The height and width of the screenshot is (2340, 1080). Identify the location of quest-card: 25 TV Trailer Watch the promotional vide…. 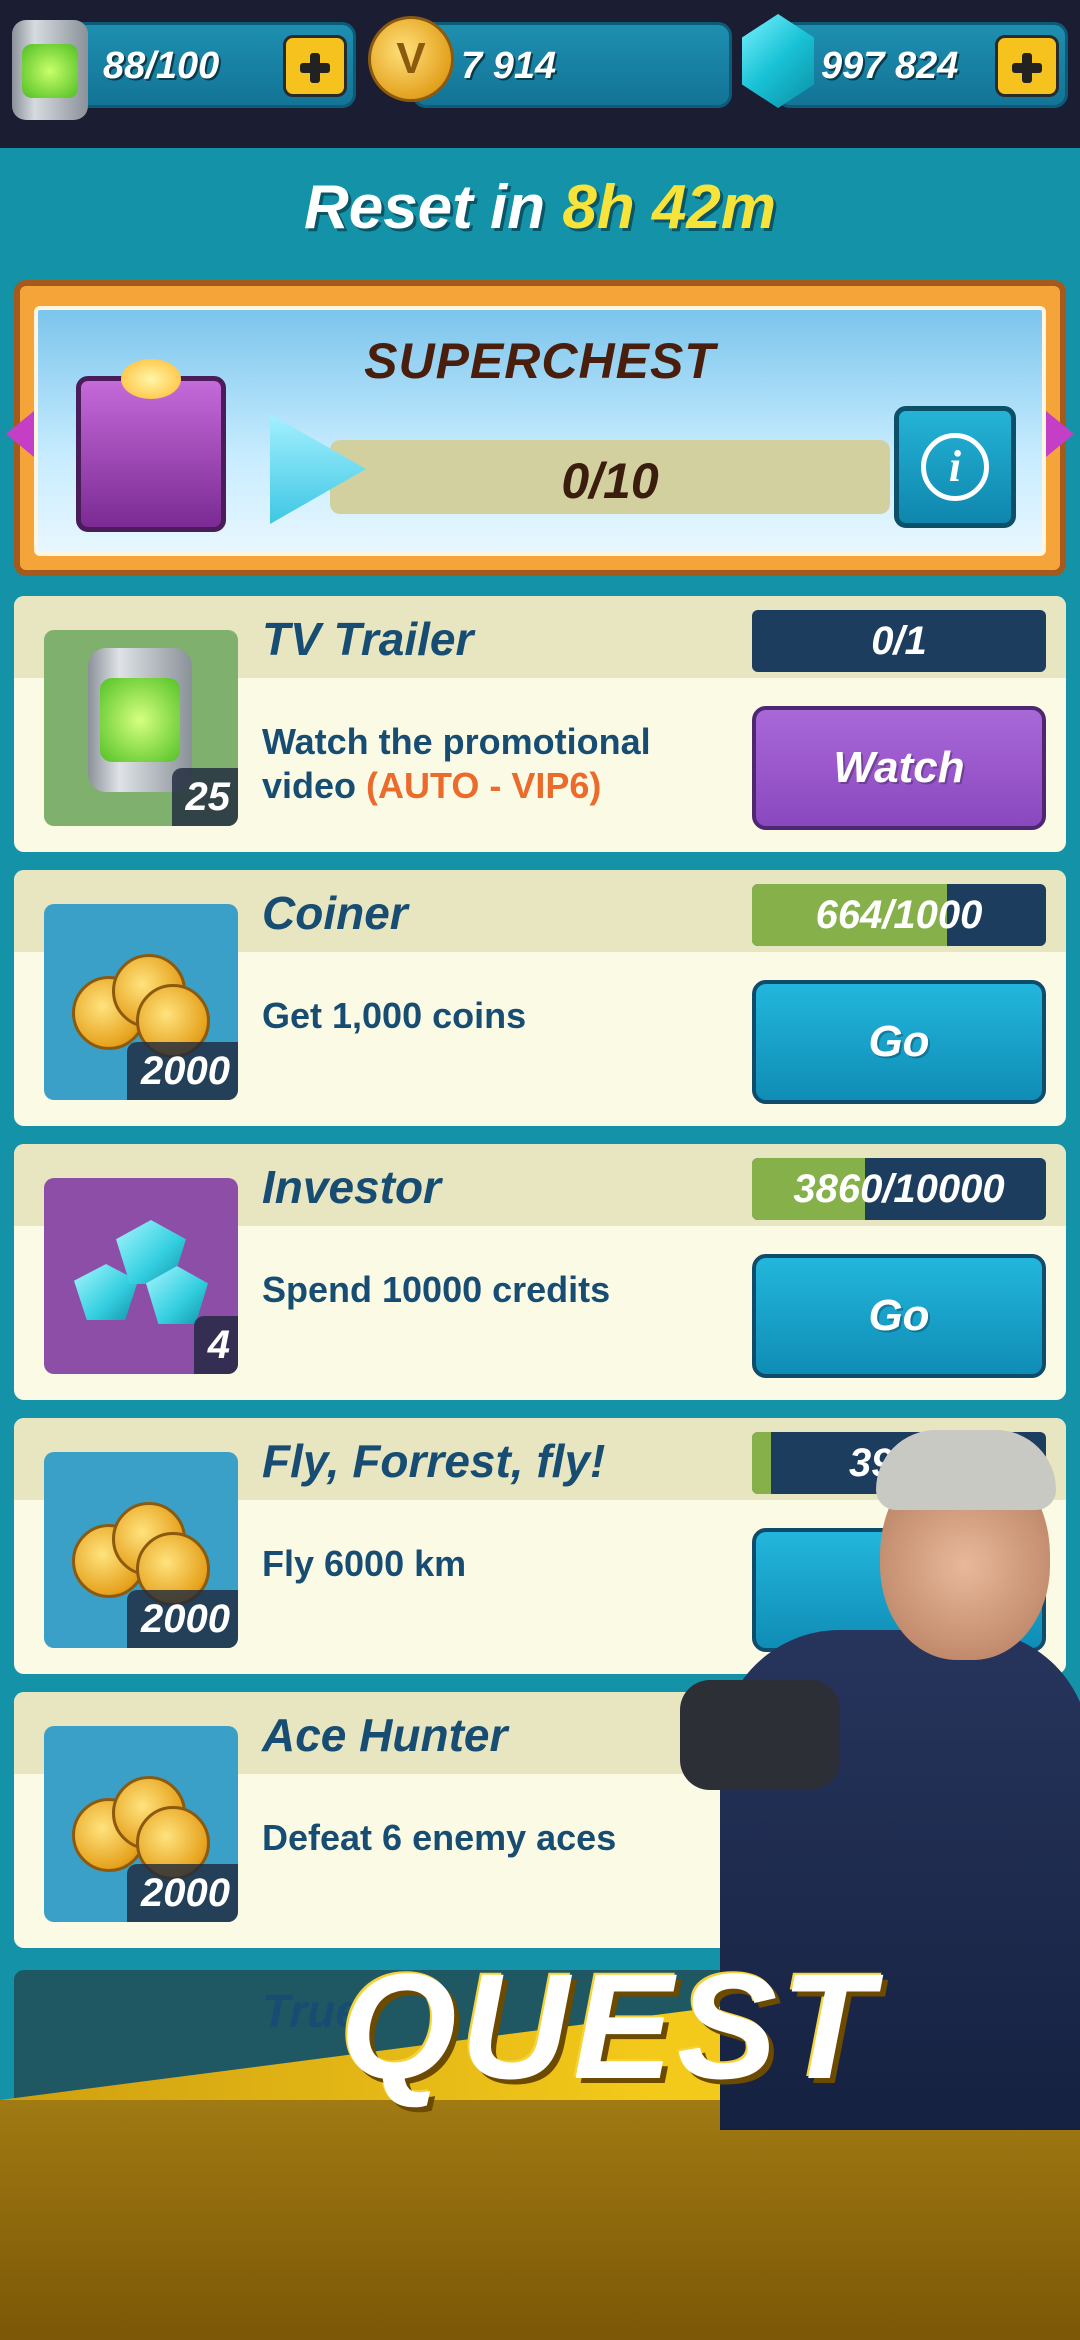
(540, 724).